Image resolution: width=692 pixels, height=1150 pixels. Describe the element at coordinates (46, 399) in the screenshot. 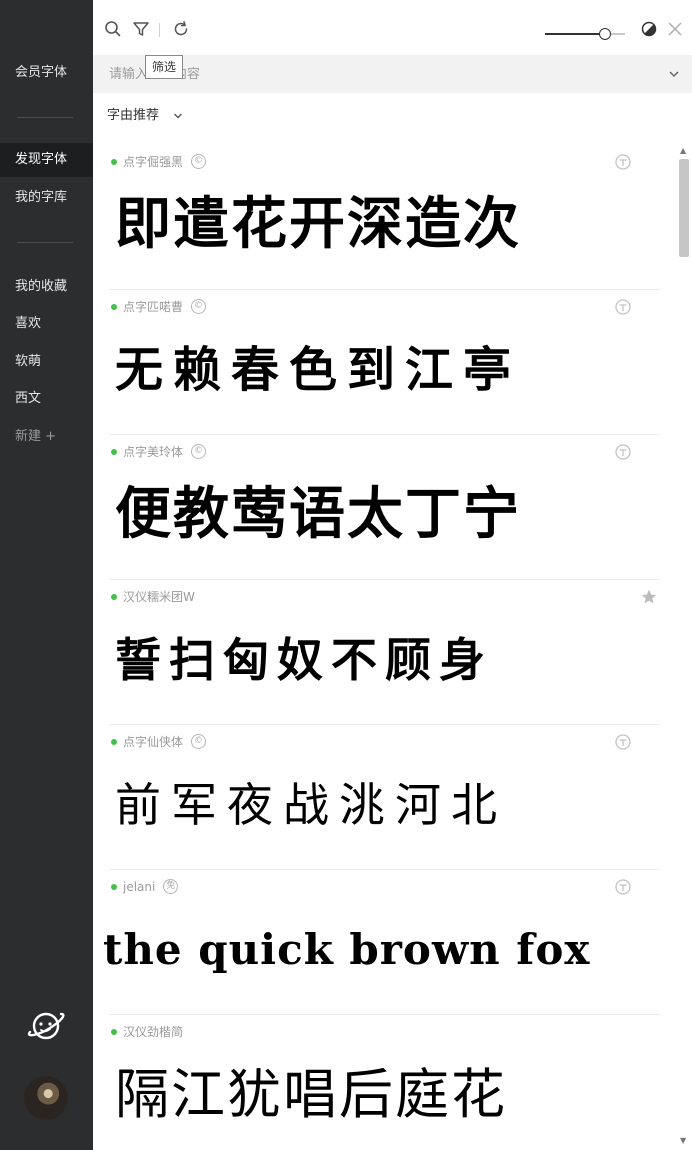

I see `sidebar-item-collection-latin: 西文` at that location.